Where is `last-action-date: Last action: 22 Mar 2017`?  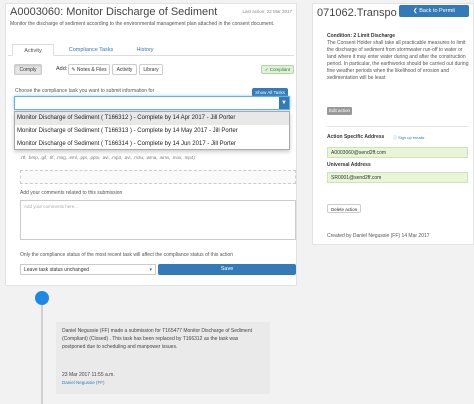 last-action-date: Last action: 22 Mar 2017 is located at coordinates (267, 11).